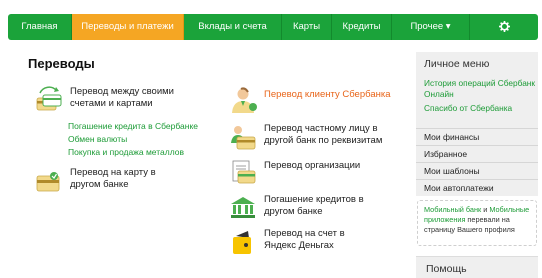  I want to click on yandex-wallet-icon, so click(242, 242).